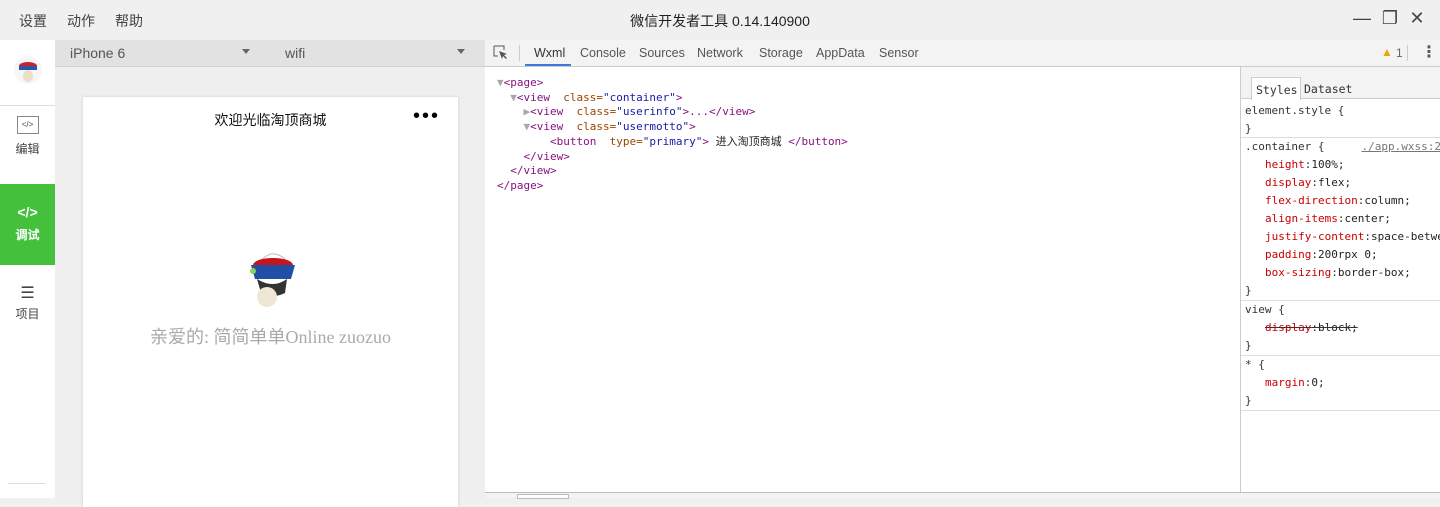 This screenshot has height=507, width=1440. I want to click on user-motto: 亲爱的: 简简单单Online zuozuo, so click(270, 337).